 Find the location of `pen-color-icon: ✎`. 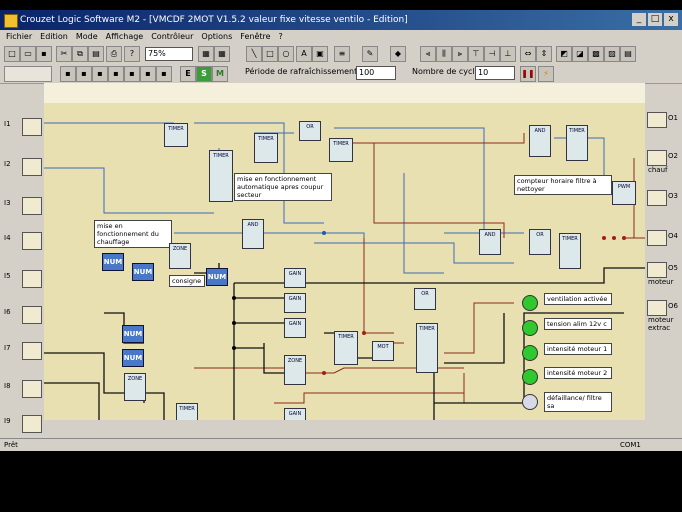

pen-color-icon: ✎ is located at coordinates (370, 54).